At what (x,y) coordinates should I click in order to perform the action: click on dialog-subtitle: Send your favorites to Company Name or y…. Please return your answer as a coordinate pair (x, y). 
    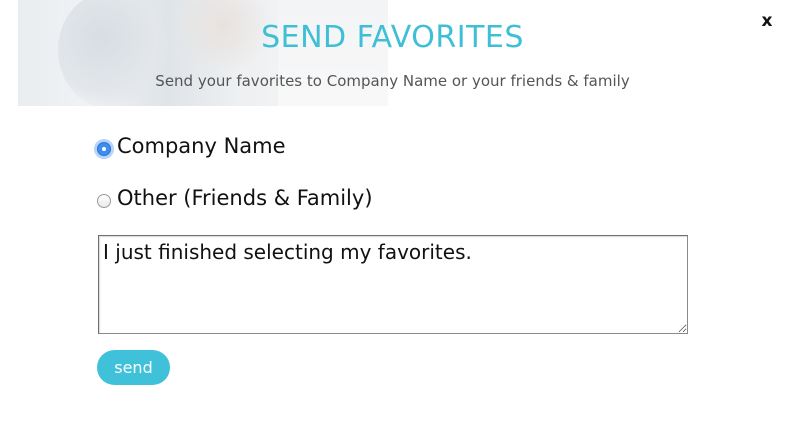
    Looking at the image, I should click on (392, 81).